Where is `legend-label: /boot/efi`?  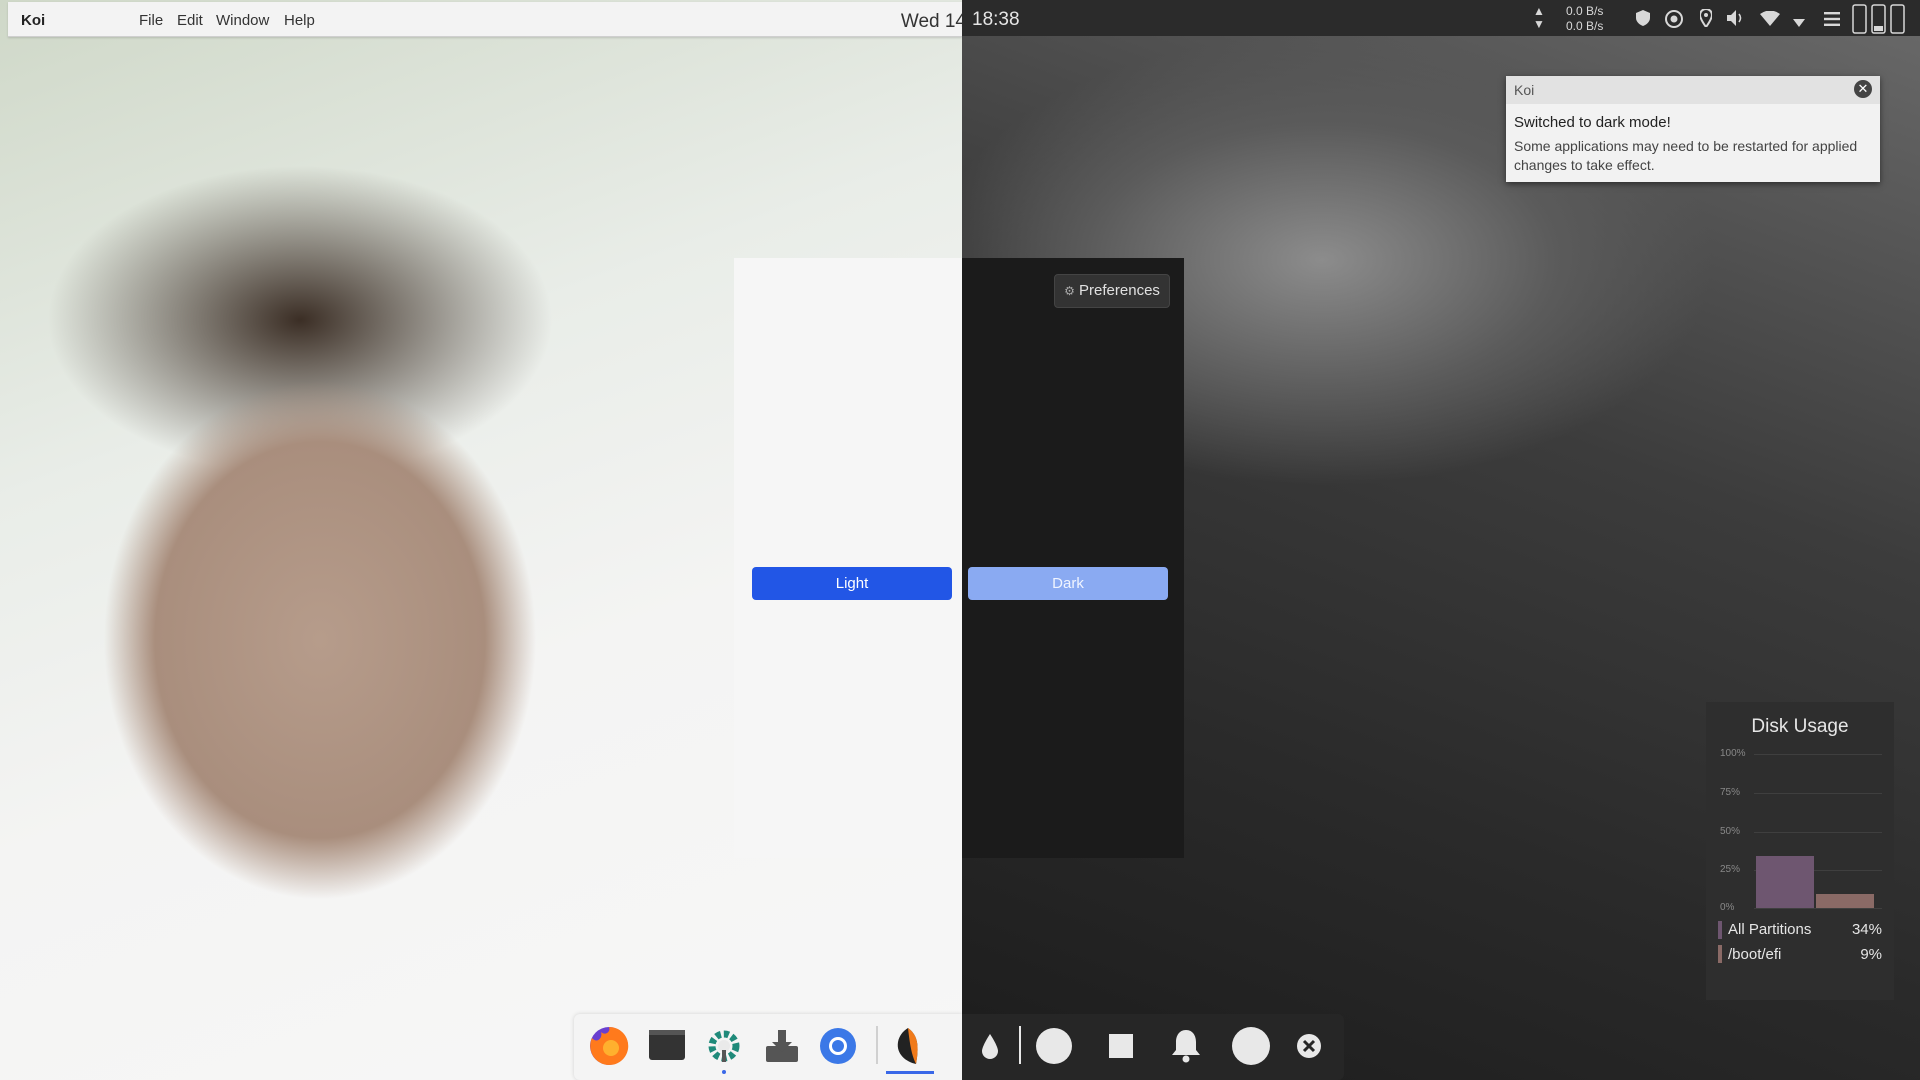 legend-label: /boot/efi is located at coordinates (1755, 954).